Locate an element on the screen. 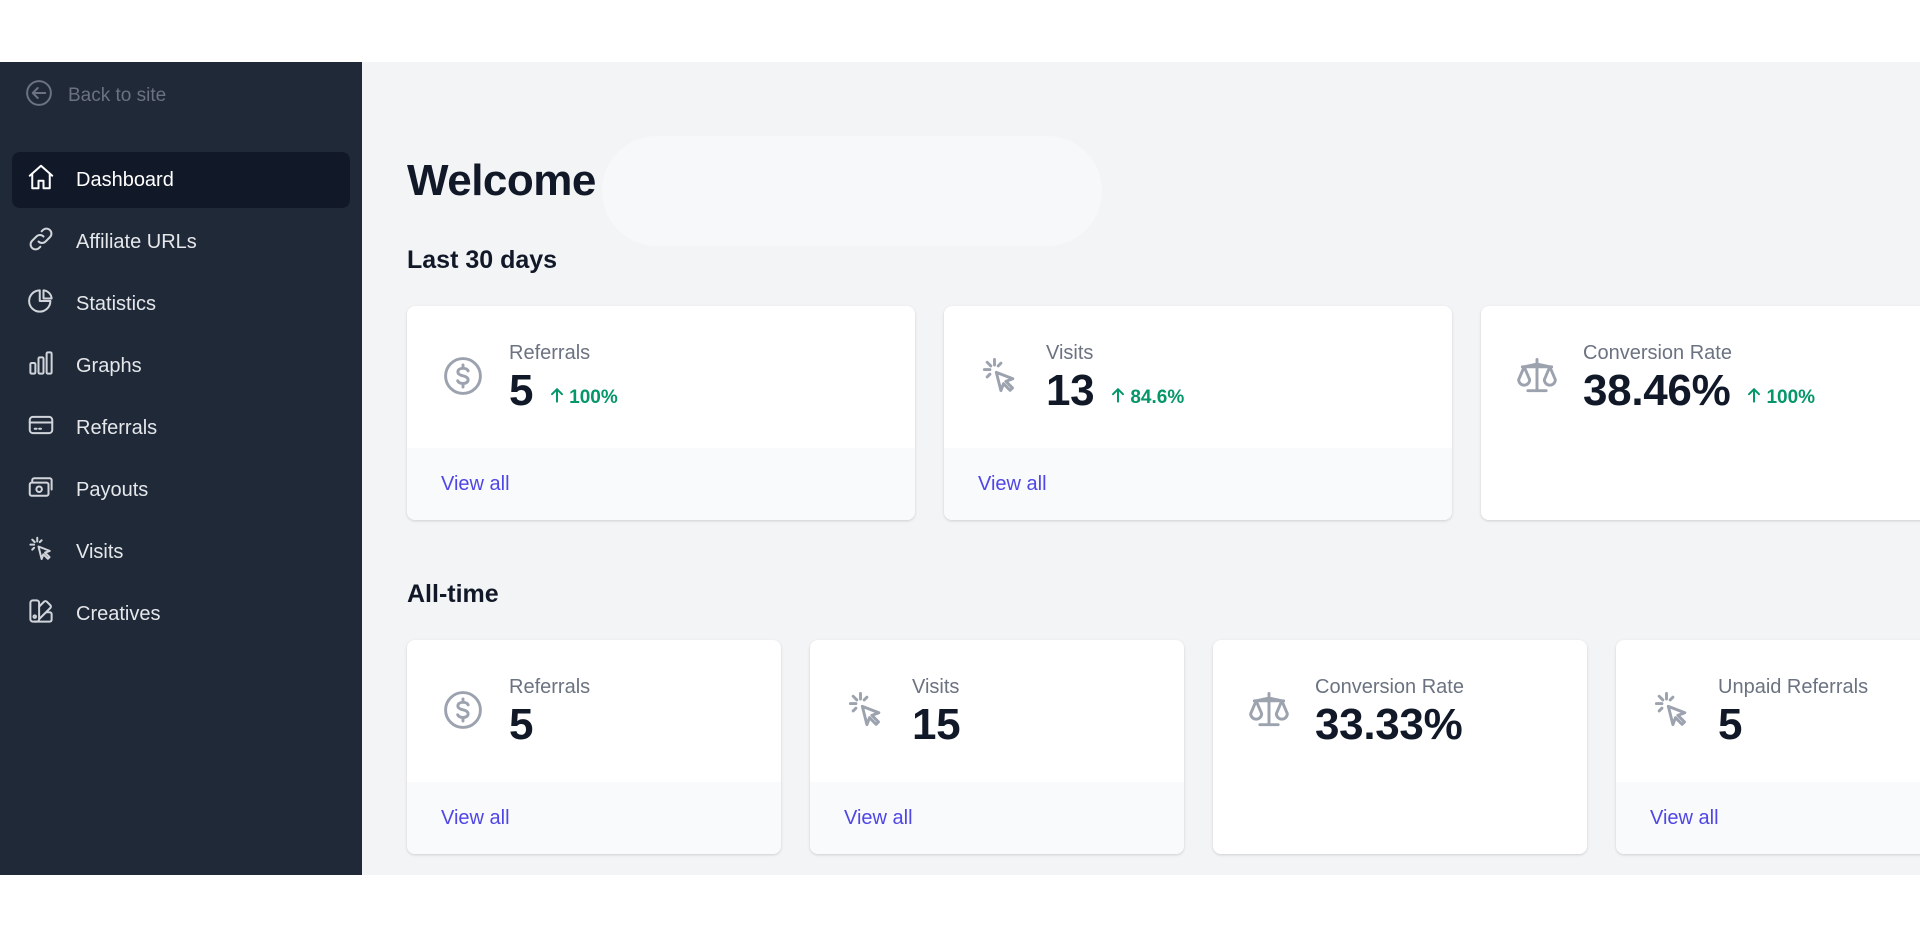 Image resolution: width=1920 pixels, height=940 pixels. stat-value: 15 is located at coordinates (936, 724).